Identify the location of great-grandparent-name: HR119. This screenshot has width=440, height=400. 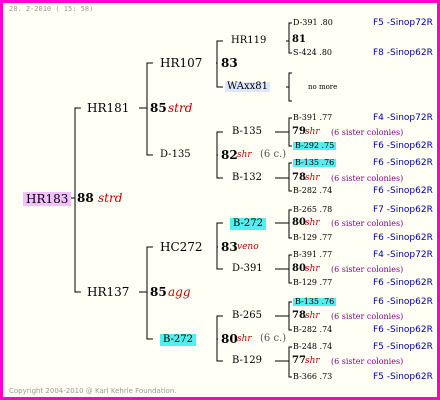
(249, 40).